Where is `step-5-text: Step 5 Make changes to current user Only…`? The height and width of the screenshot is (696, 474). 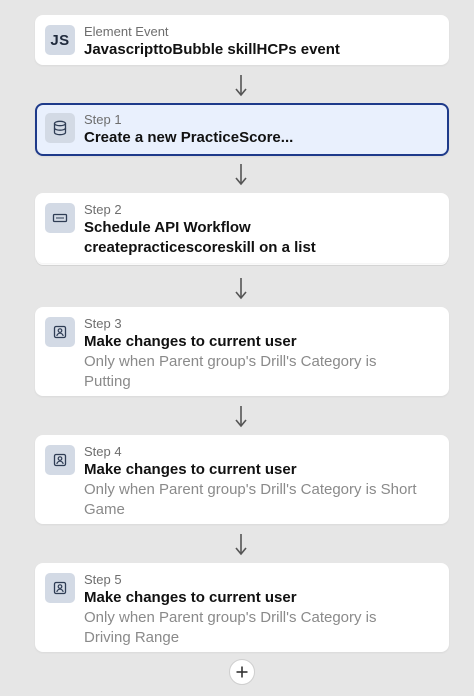
step-5-text: Step 5 Make changes to current user Only… is located at coordinates (261, 610).